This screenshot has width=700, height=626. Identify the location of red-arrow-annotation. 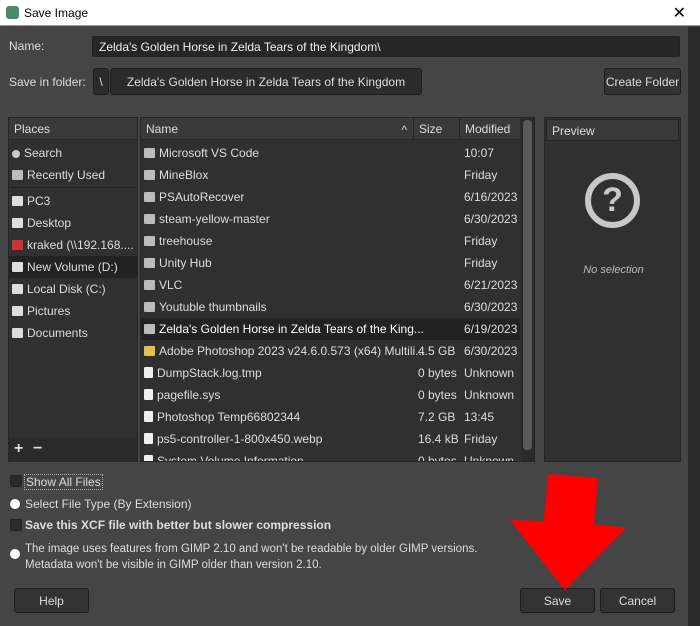
(568, 532).